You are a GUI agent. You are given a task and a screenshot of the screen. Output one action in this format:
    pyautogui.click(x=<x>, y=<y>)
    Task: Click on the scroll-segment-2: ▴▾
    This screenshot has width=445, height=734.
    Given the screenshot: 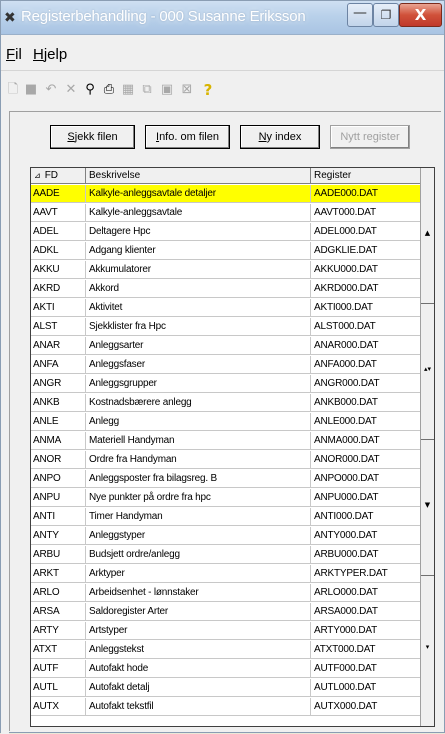 What is the action you would take?
    pyautogui.click(x=427, y=372)
    